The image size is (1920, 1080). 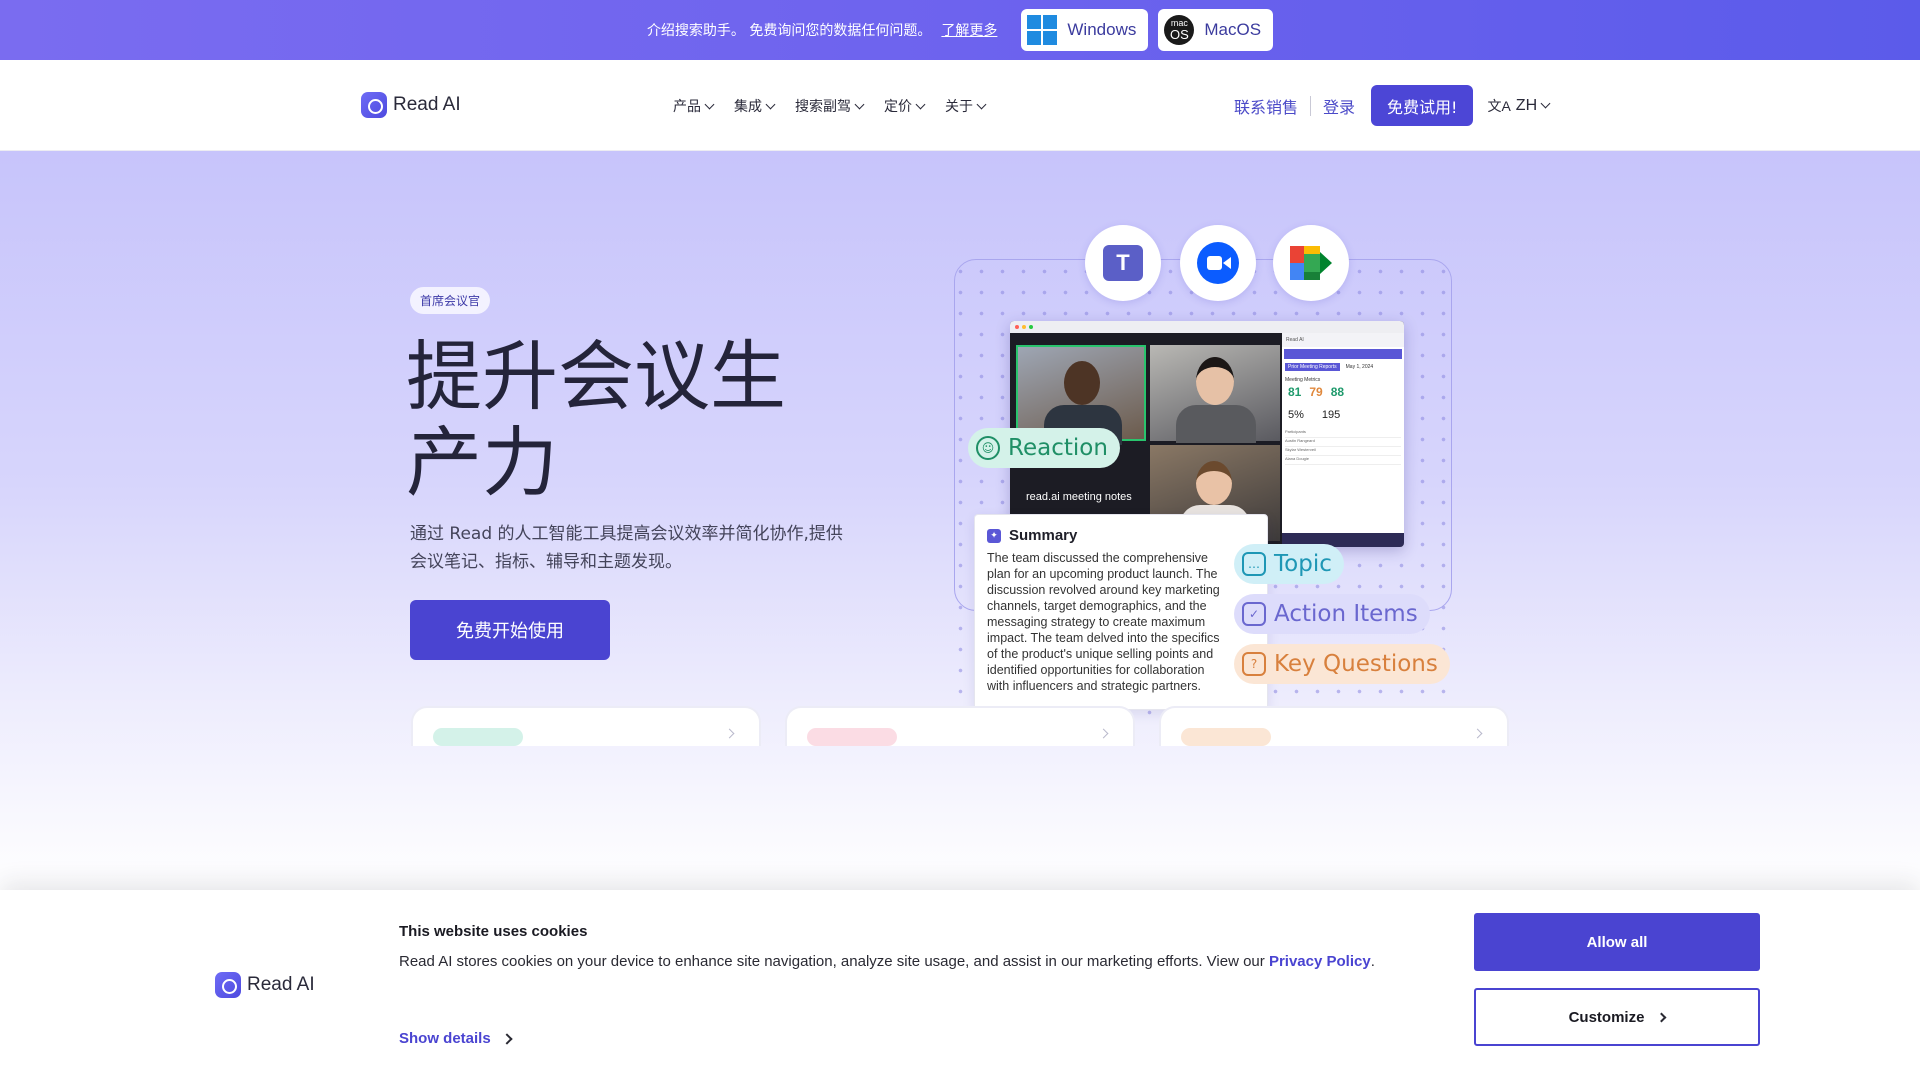 I want to click on customize-button: Customize, so click(x=1617, y=1017).